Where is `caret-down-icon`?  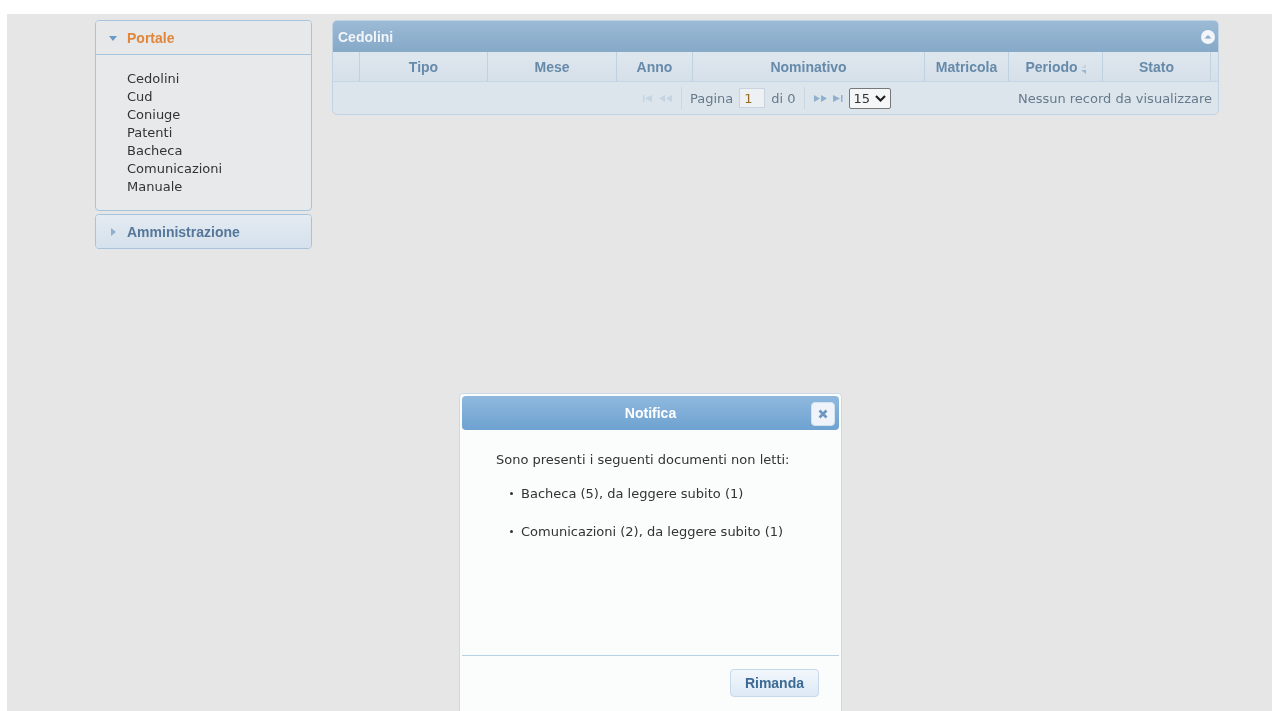
caret-down-icon is located at coordinates (113, 37).